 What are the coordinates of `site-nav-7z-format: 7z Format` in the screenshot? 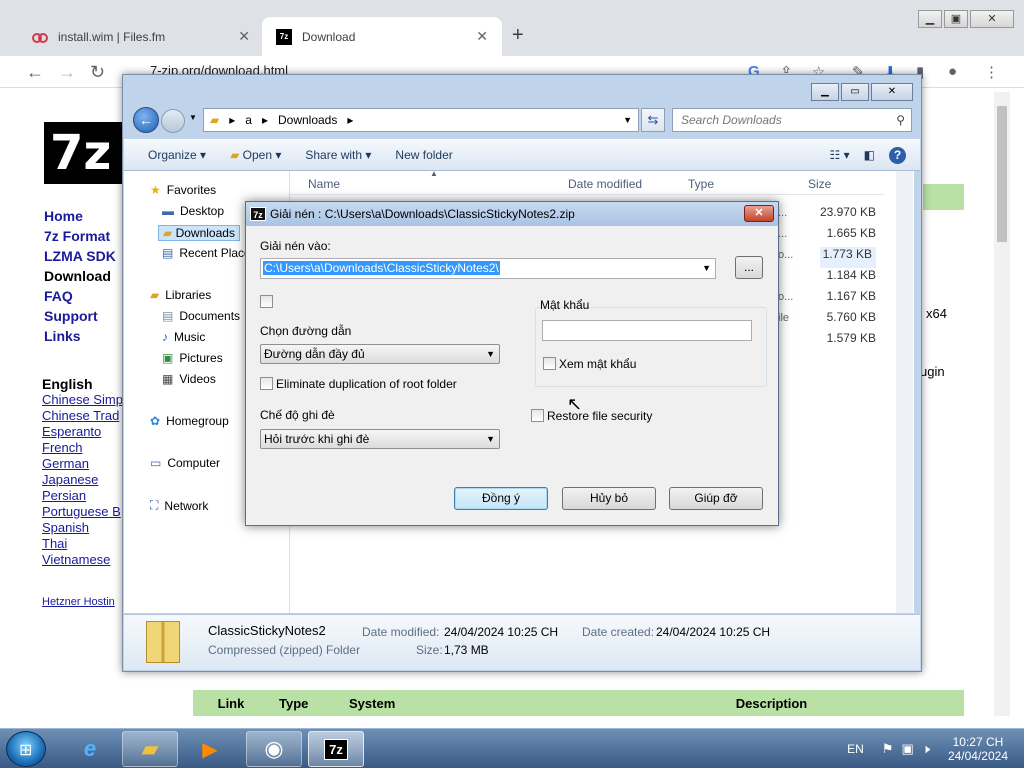 It's located at (80, 236).